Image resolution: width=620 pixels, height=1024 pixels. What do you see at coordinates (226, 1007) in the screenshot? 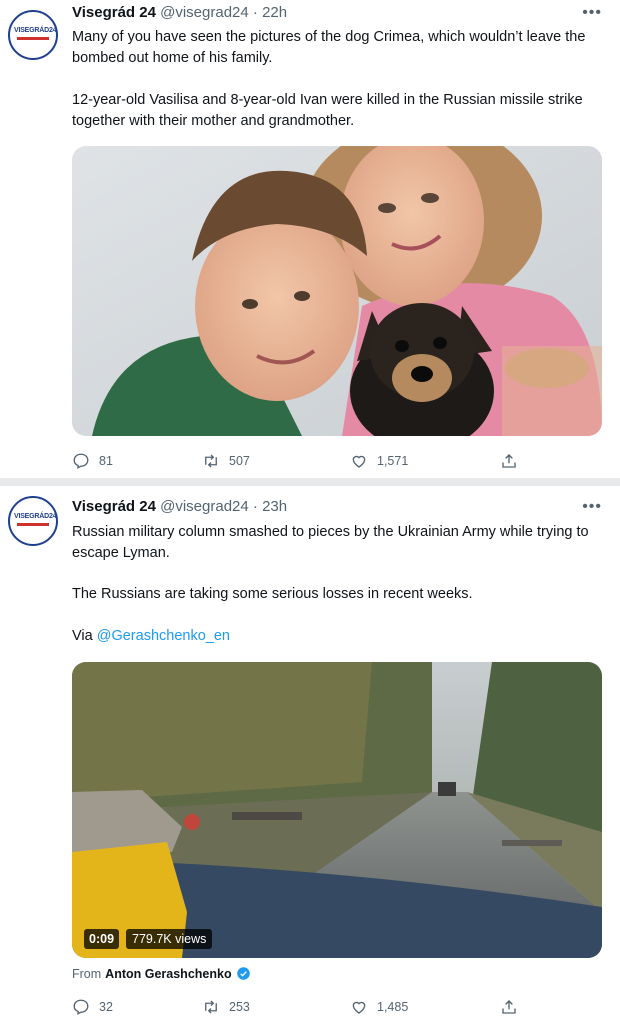
I see `retweet-button: 253` at bounding box center [226, 1007].